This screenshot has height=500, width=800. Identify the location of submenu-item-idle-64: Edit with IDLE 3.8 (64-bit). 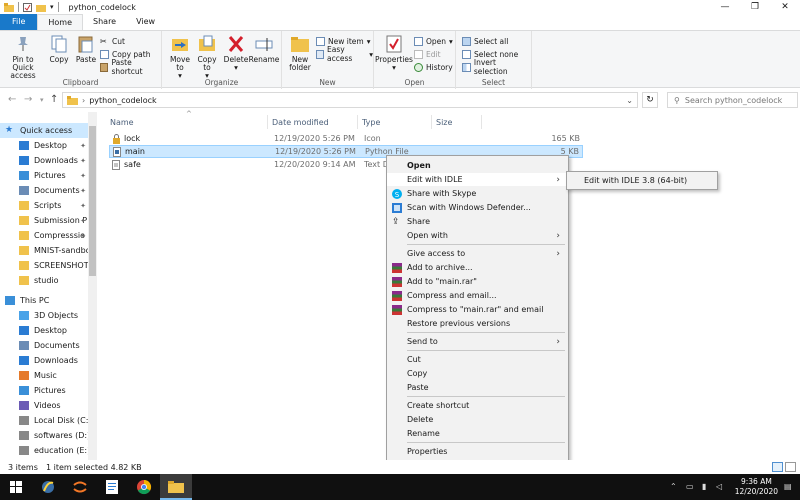
(635, 180).